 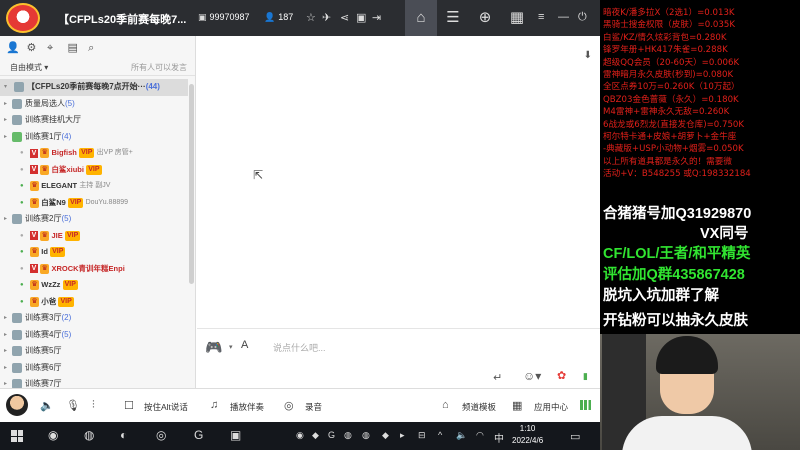 I want to click on channel-item: ▸ 训练赛挂机大厅, so click(x=94, y=120).